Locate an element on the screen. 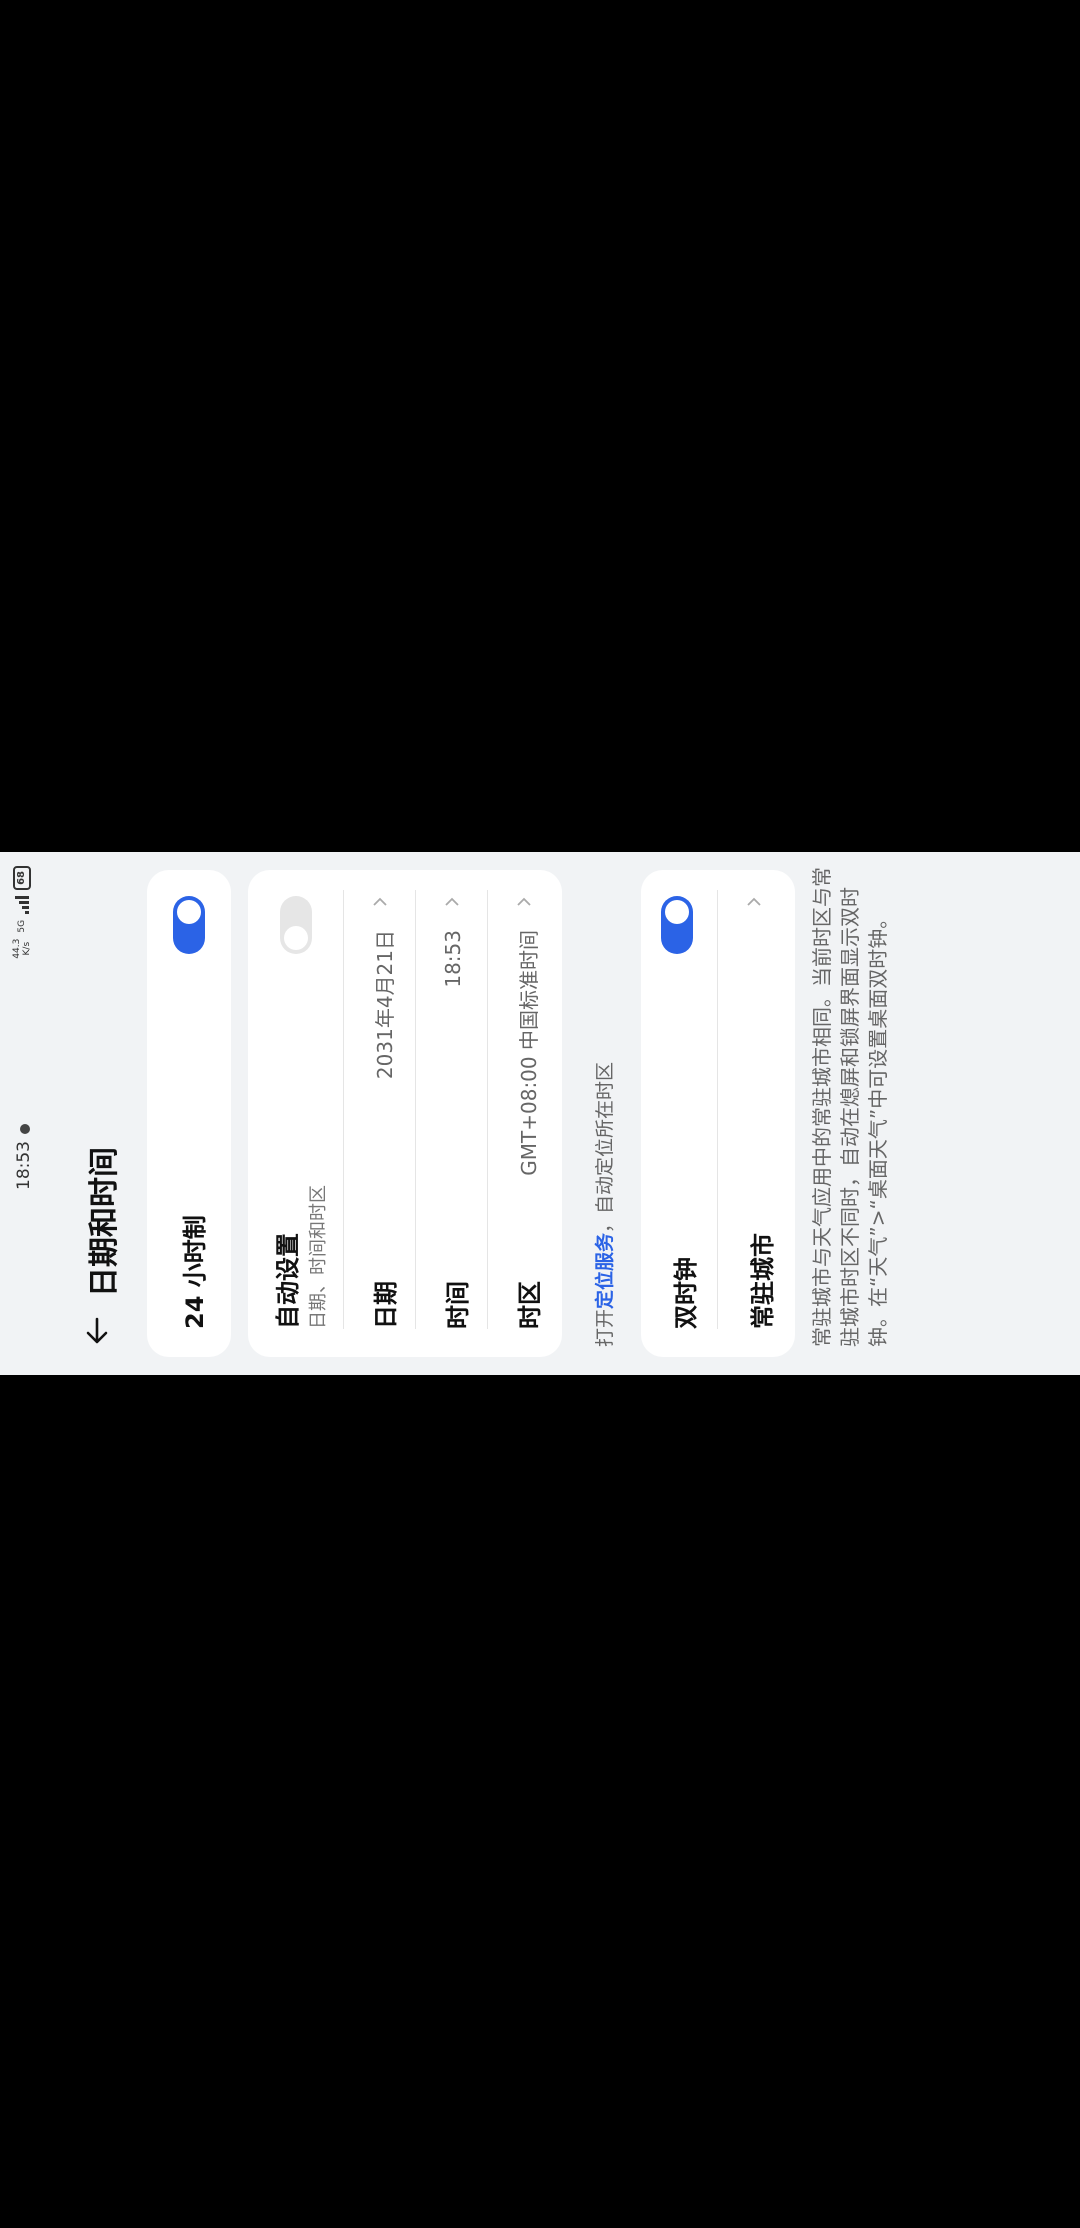 This screenshot has width=1080, height=2228. location-note-suffix: ，自动定位所在时区 is located at coordinates (605, 1147).